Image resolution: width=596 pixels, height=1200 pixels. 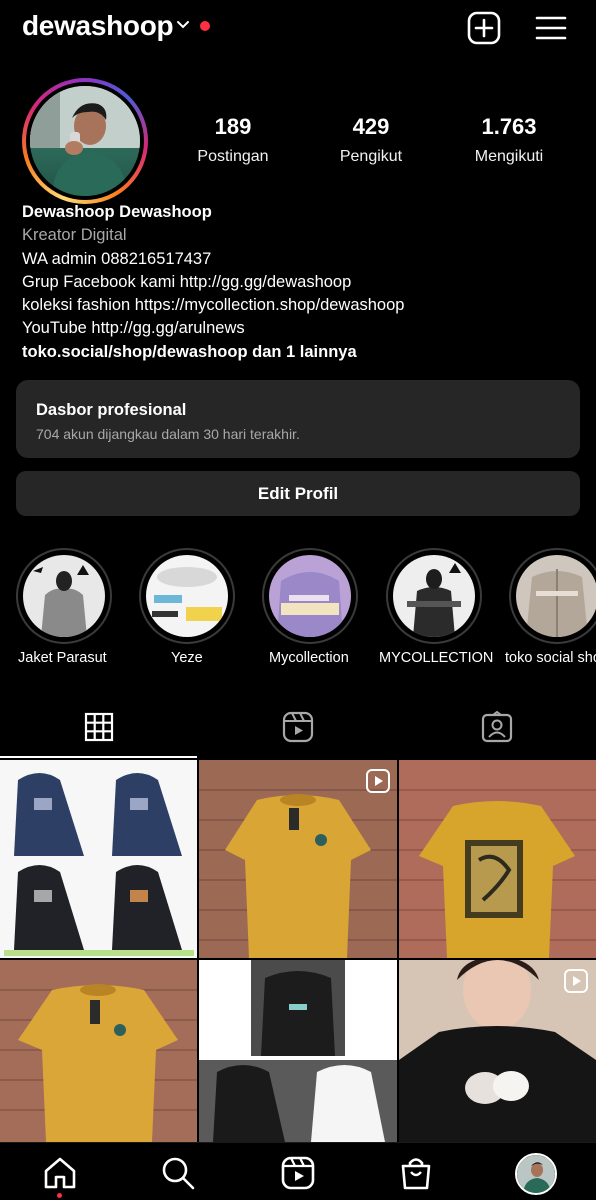 I want to click on highlight-toko-social-shop, so click(x=552, y=596).